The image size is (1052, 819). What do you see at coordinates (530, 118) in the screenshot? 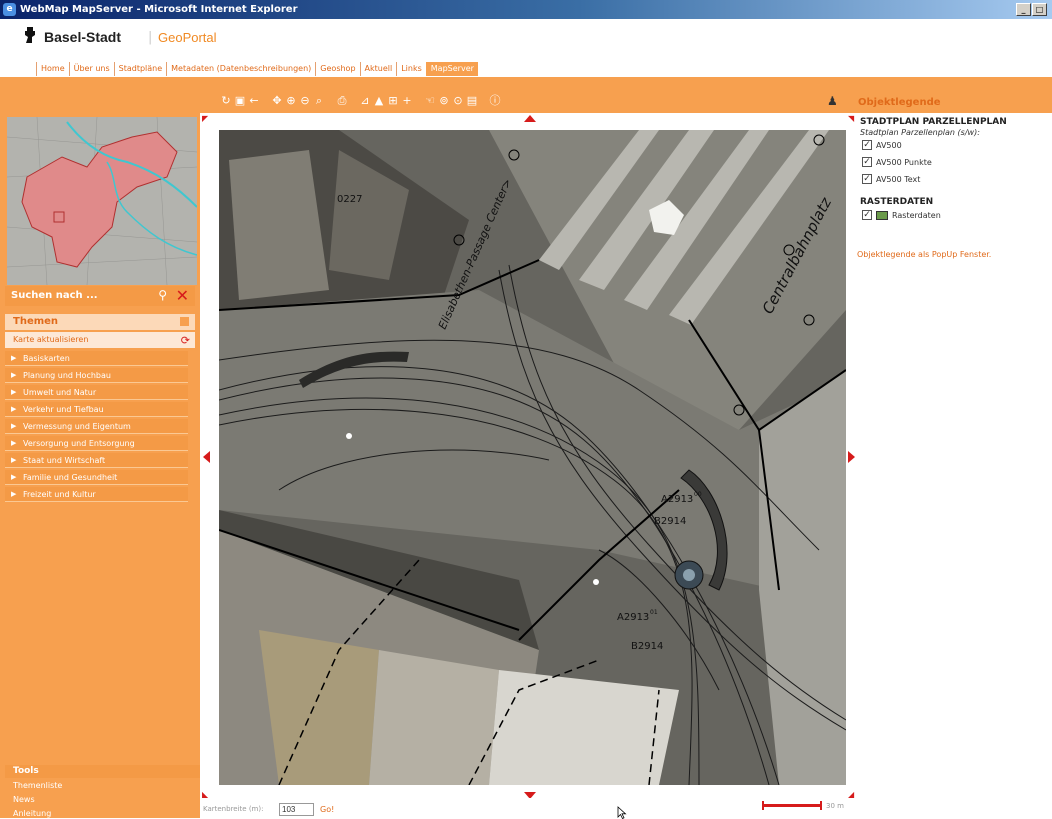
I see `pan-north-arrow` at bounding box center [530, 118].